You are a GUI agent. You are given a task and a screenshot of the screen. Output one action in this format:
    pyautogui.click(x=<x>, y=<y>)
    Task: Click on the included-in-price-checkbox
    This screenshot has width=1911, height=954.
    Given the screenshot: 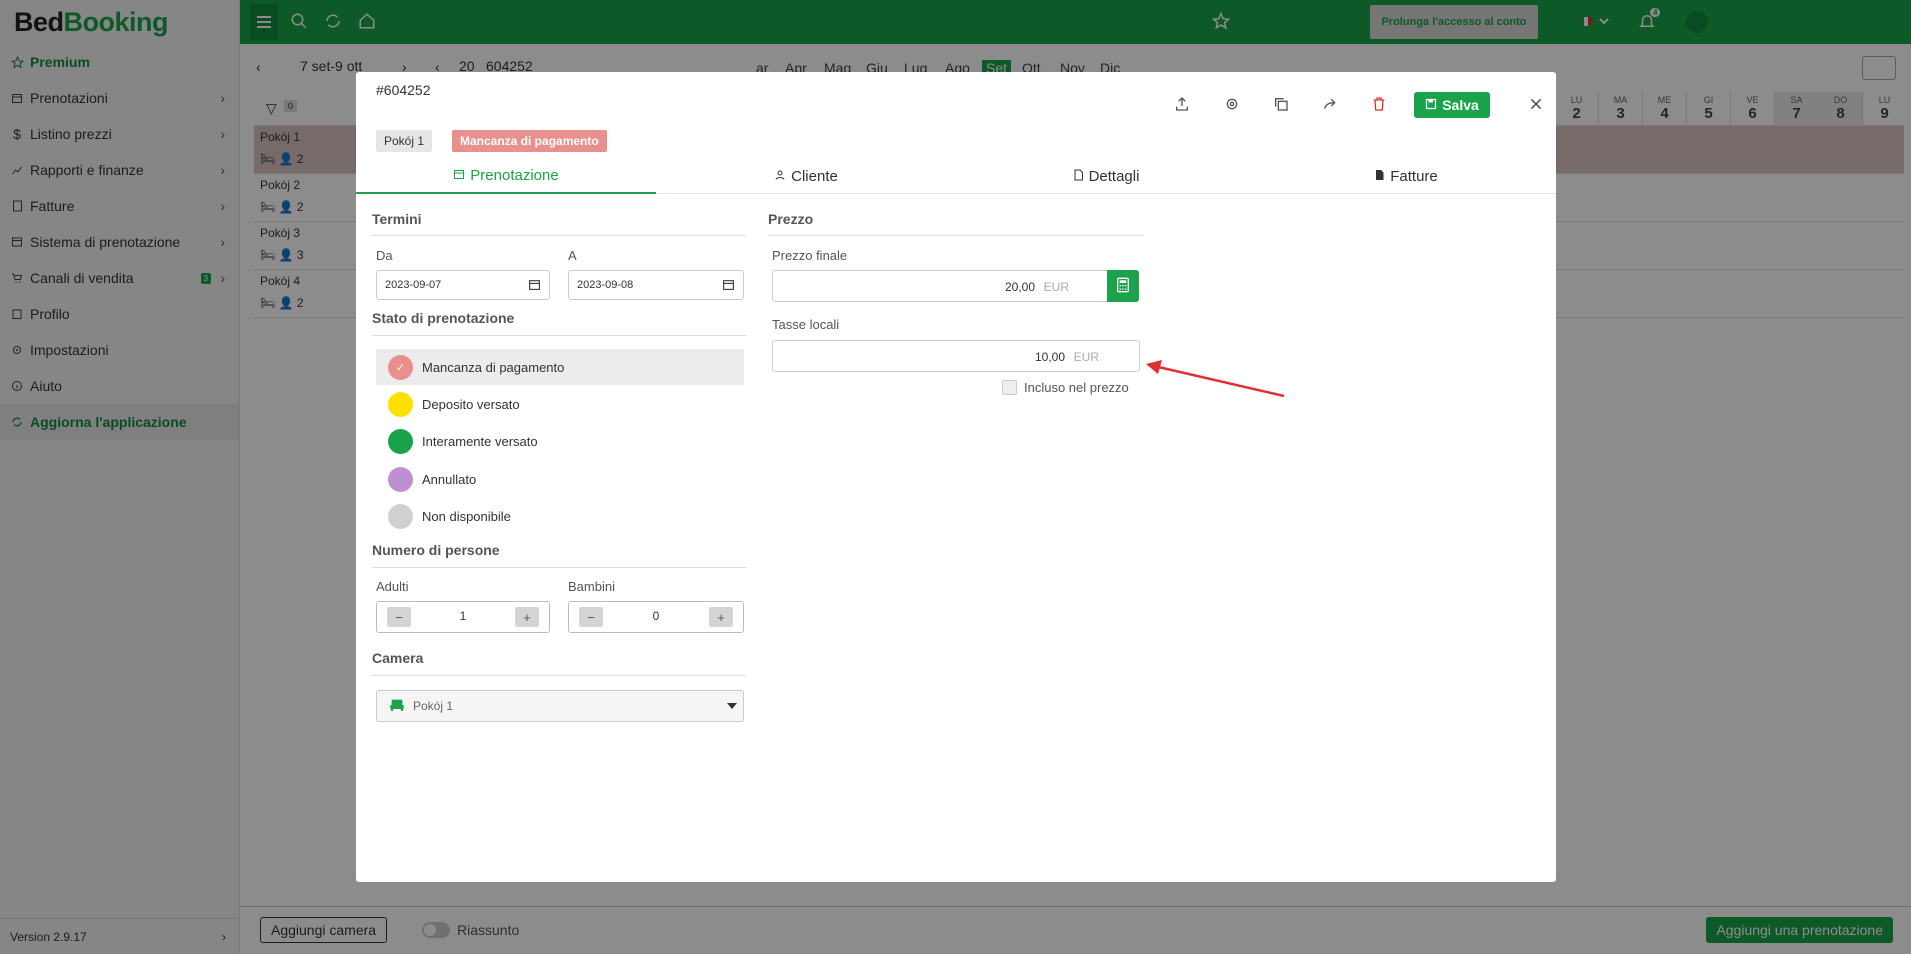 What is the action you would take?
    pyautogui.click(x=1009, y=387)
    